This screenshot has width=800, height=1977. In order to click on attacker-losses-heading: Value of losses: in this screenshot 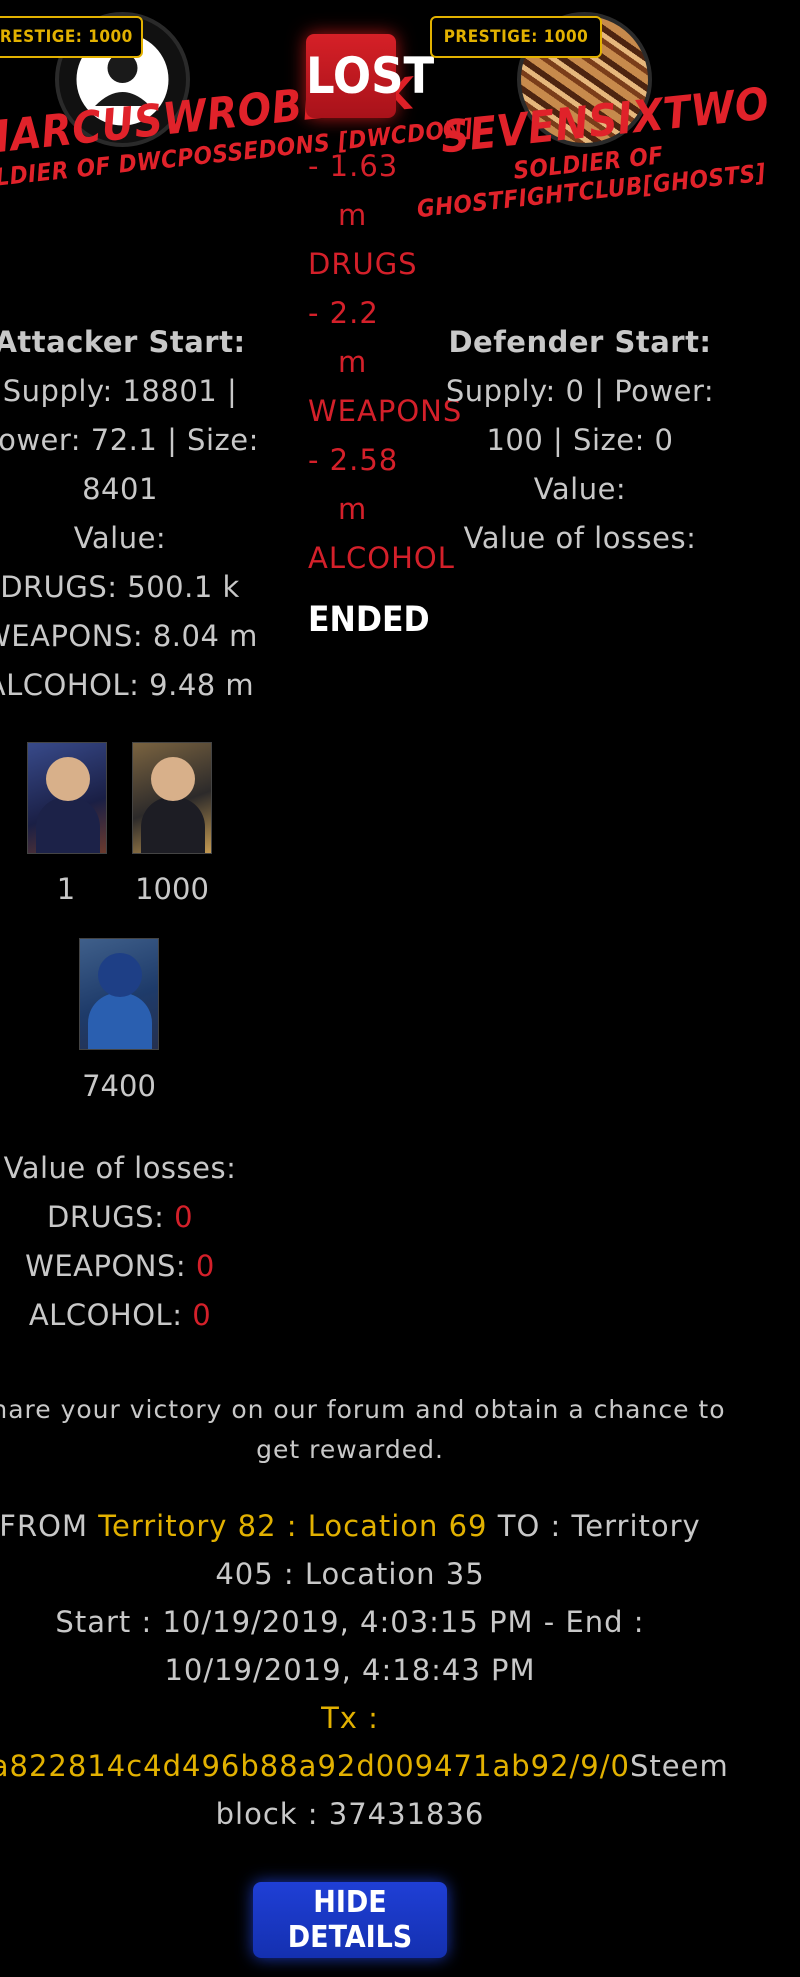, I will do `click(120, 1168)`.